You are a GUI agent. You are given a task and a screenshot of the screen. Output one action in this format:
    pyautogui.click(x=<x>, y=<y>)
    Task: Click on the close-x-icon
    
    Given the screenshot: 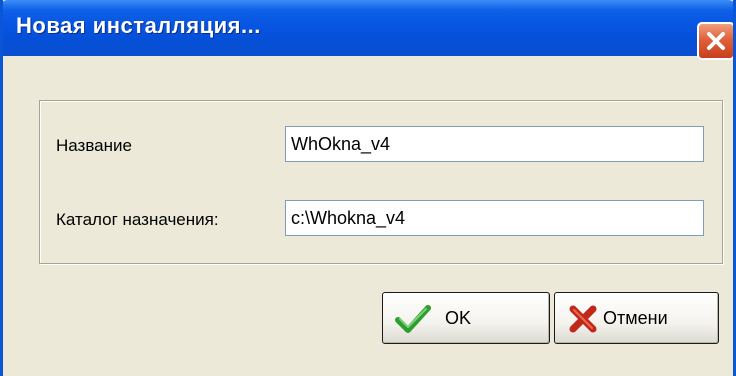 What is the action you would take?
    pyautogui.click(x=716, y=41)
    